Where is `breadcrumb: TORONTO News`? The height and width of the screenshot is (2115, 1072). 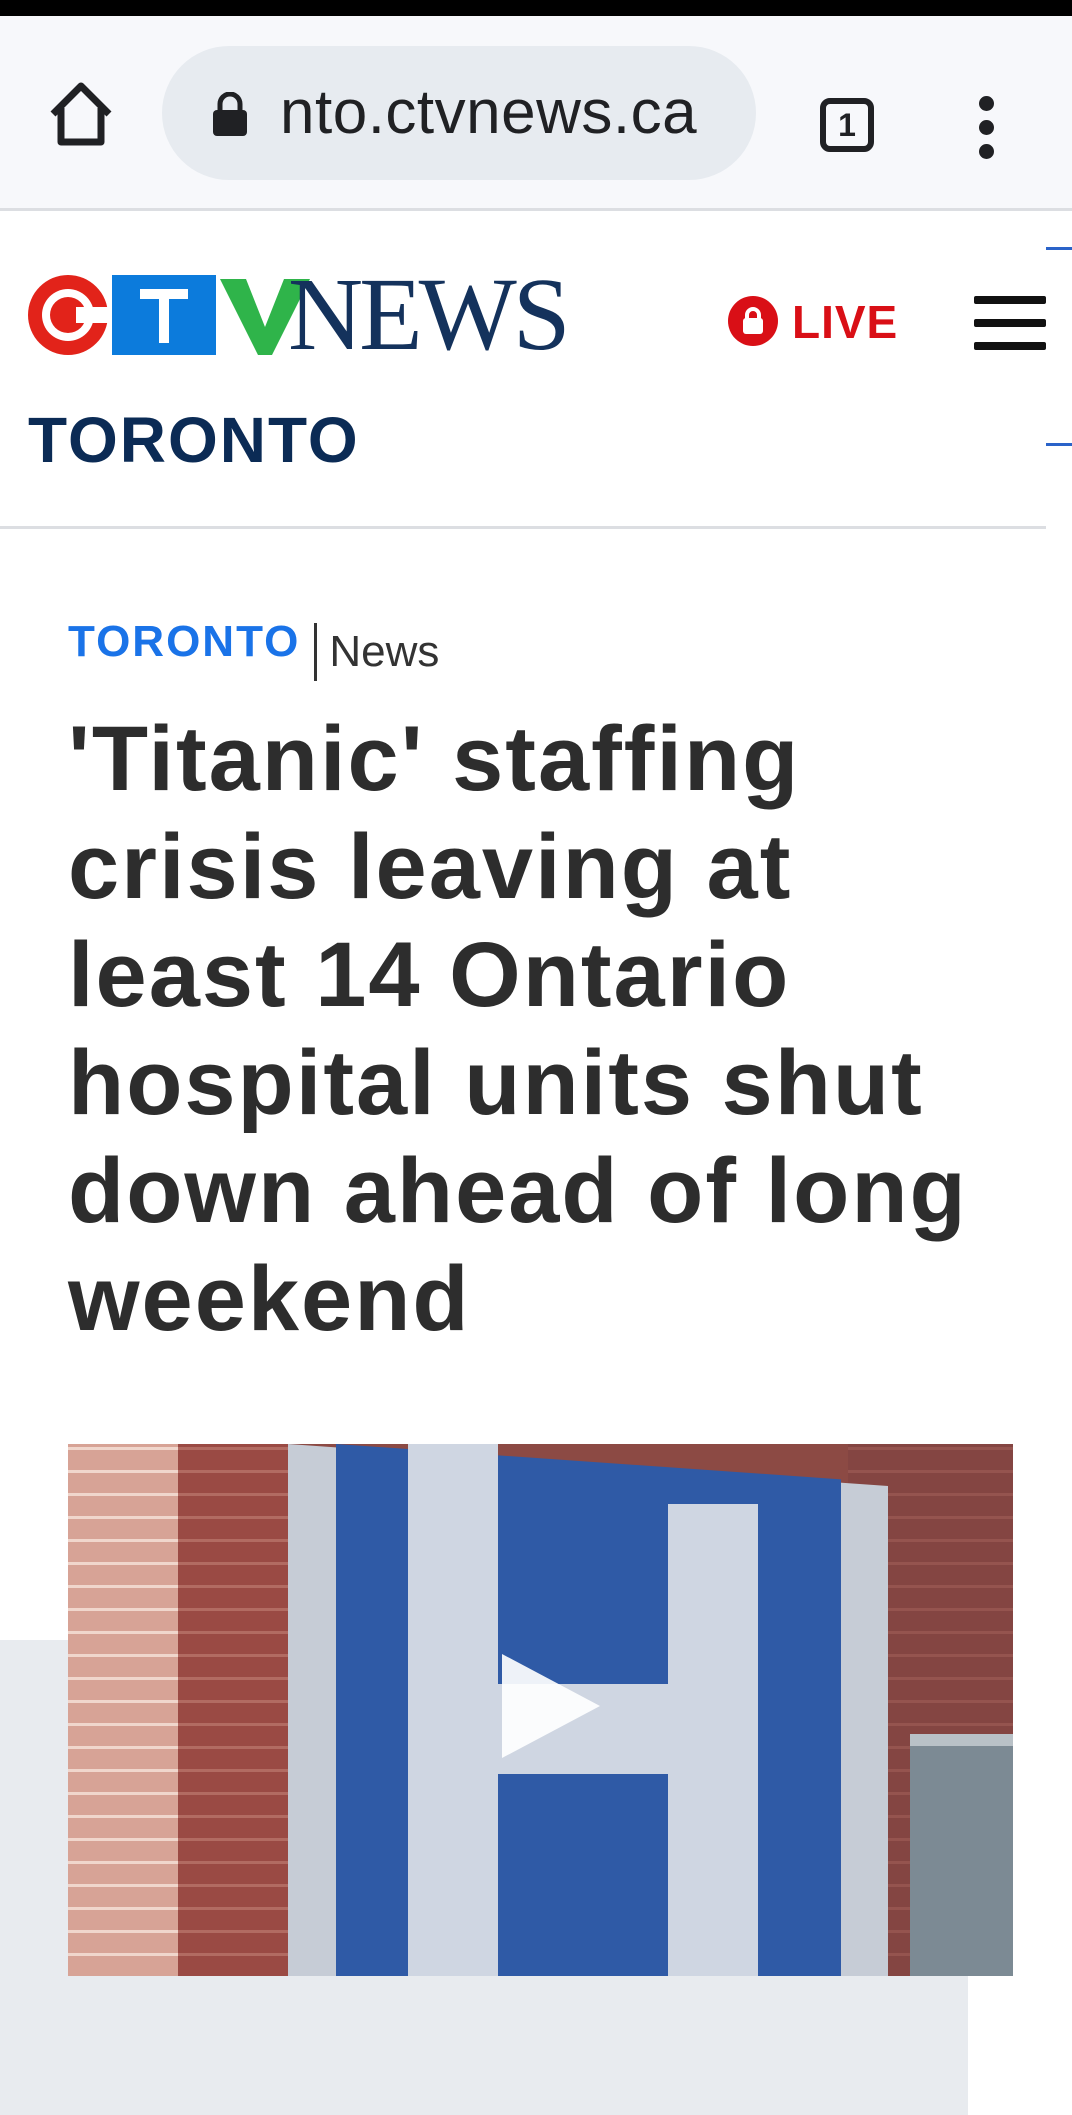
breadcrumb: TORONTO News is located at coordinates (253, 646).